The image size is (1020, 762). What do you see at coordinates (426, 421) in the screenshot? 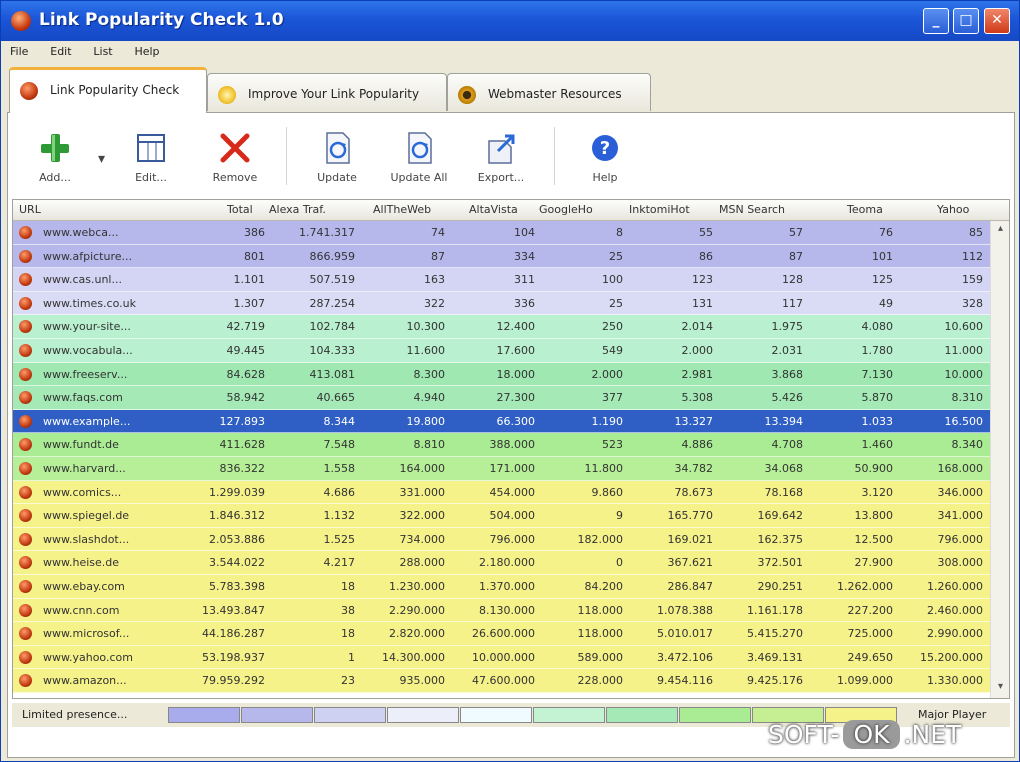
I see `cell-value: 19.800` at bounding box center [426, 421].